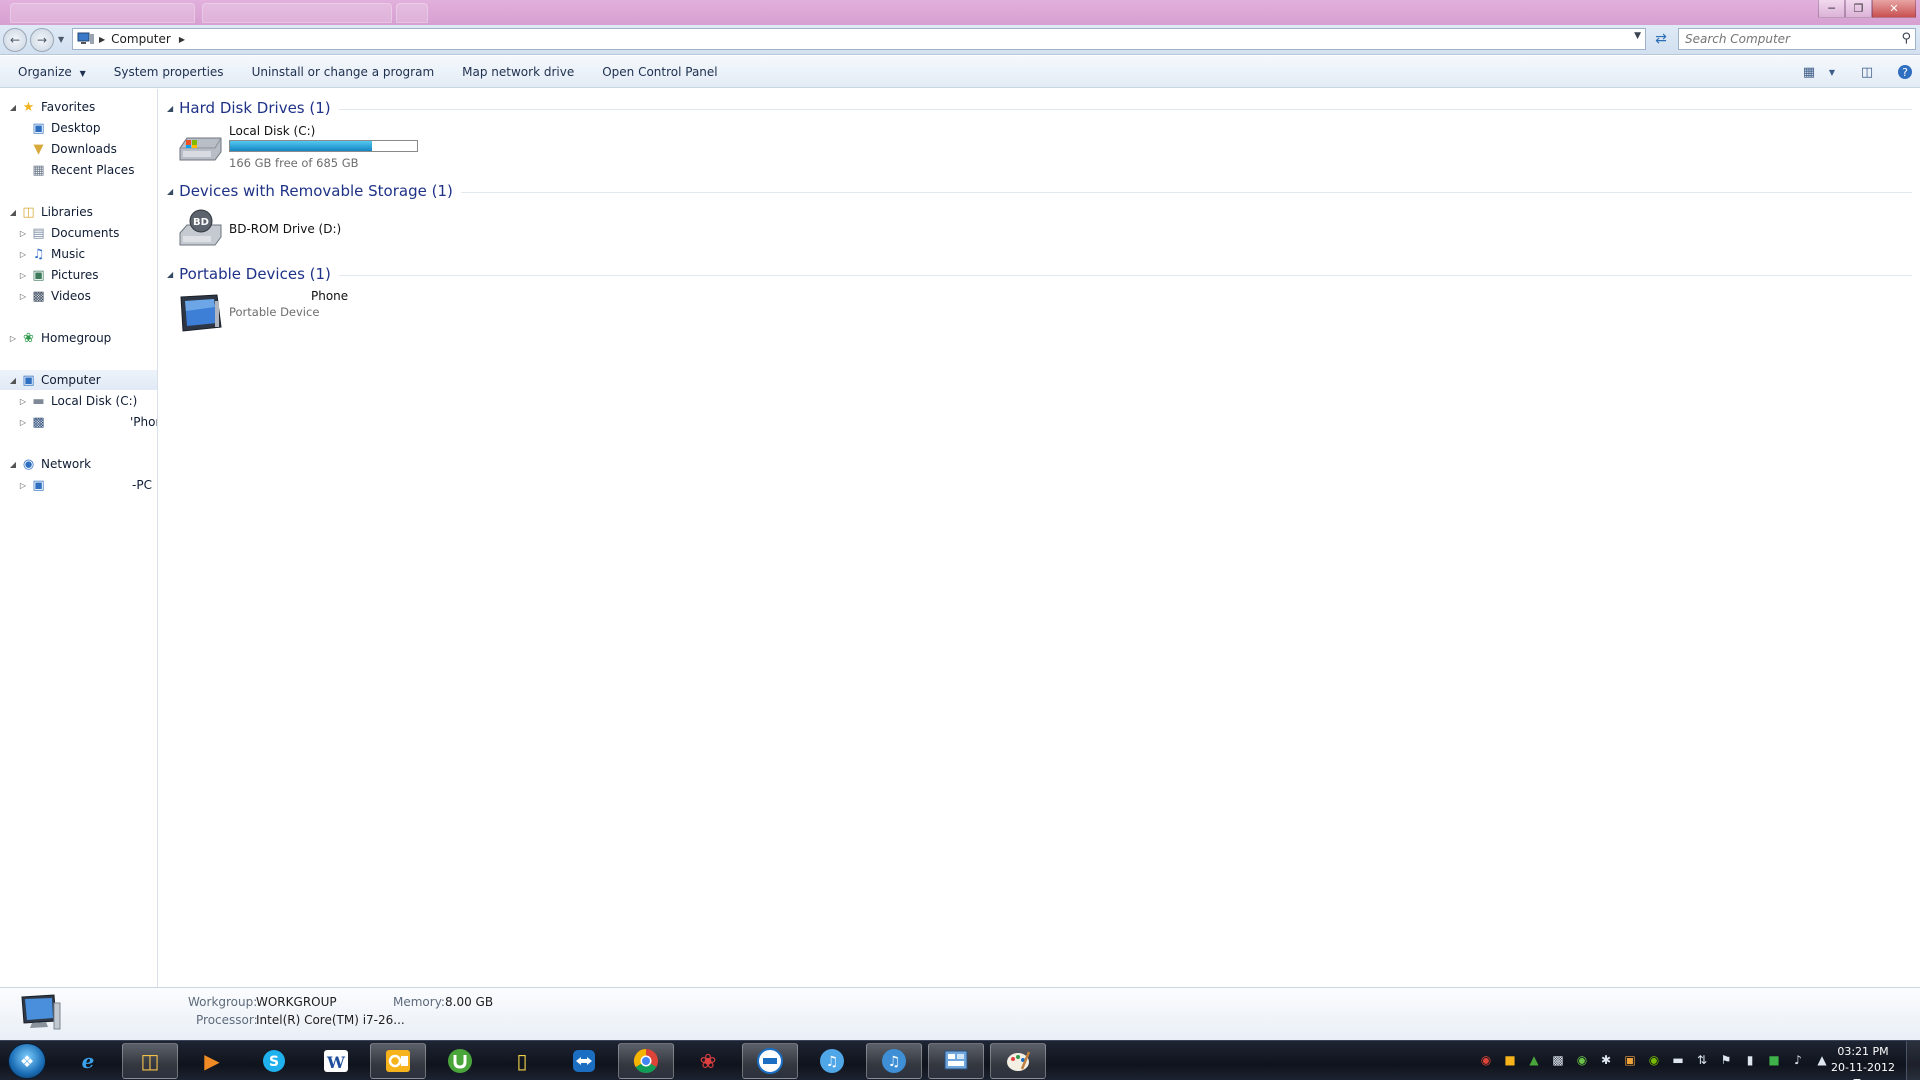 This screenshot has width=1920, height=1080. What do you see at coordinates (1867, 72) in the screenshot?
I see `preview-pane-button: ◫` at bounding box center [1867, 72].